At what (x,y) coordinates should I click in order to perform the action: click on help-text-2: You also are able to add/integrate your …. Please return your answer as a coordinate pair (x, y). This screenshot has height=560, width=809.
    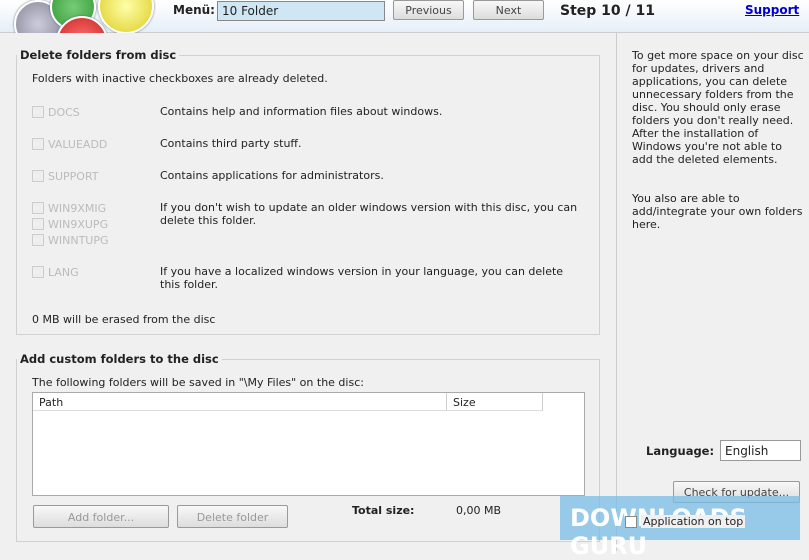
    Looking at the image, I should click on (717, 211).